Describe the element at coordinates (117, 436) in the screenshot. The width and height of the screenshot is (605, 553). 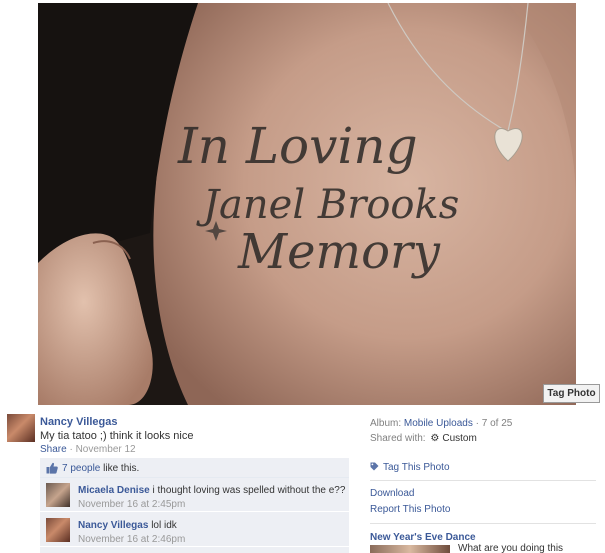
I see `photo-caption: My tia tatoo ;) think it looks nice` at that location.